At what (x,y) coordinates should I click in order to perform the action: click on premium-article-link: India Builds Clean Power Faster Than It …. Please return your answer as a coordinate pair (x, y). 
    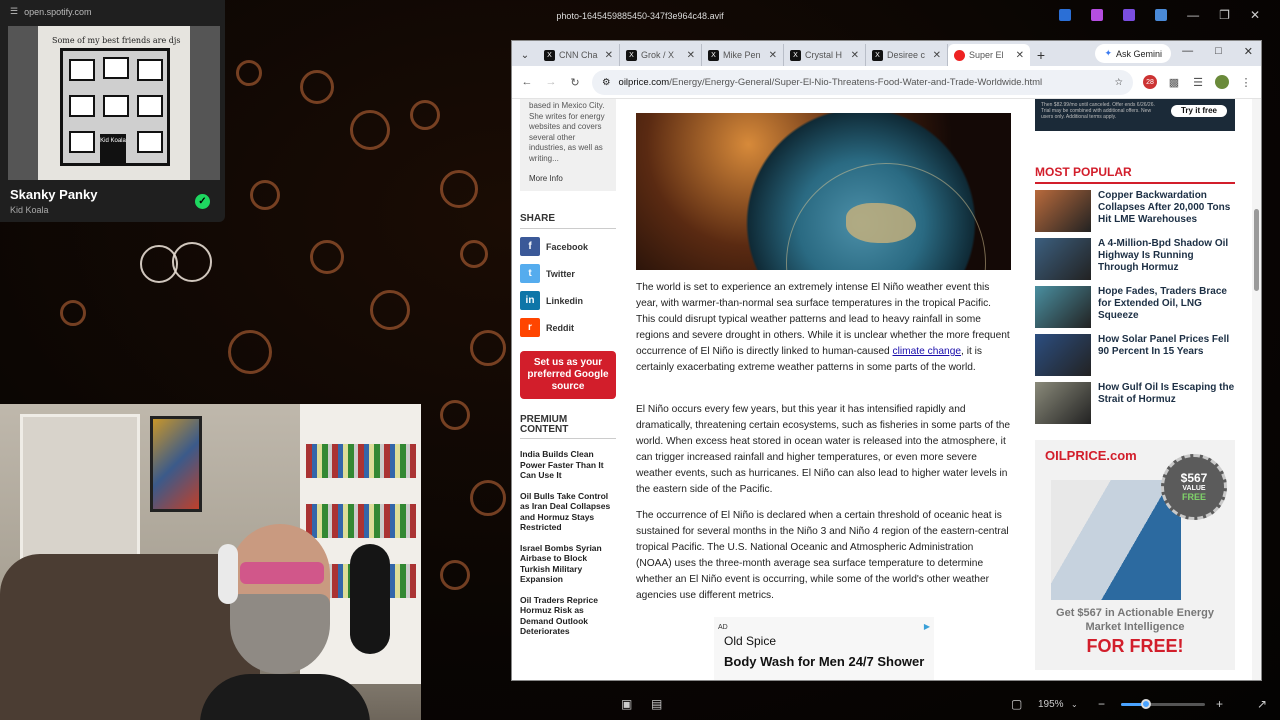
    Looking at the image, I should click on (568, 465).